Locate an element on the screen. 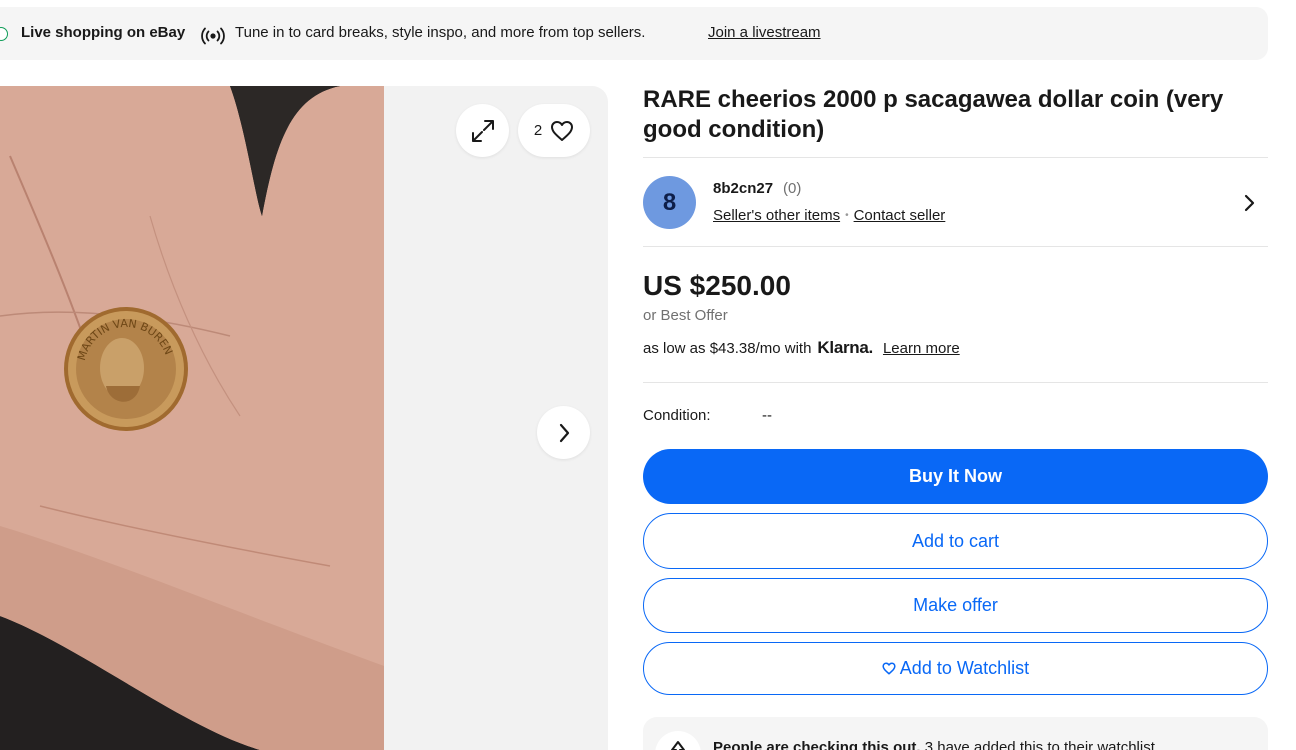 This screenshot has height=750, width=1296. add-to-cart-label: Add to cart is located at coordinates (955, 540).